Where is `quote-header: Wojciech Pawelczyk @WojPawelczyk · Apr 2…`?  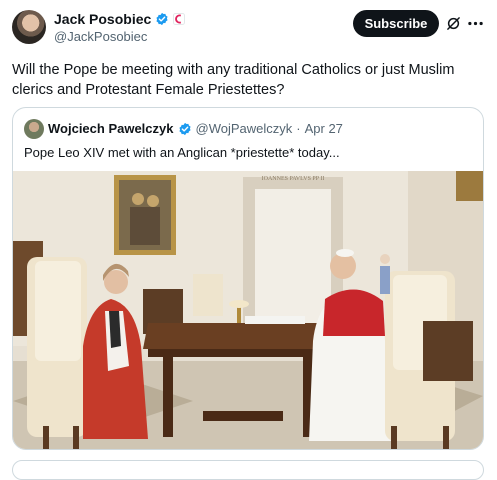
quote-header: Wojciech Pawelczyk @WojPawelczyk · Apr 2… is located at coordinates (195, 129).